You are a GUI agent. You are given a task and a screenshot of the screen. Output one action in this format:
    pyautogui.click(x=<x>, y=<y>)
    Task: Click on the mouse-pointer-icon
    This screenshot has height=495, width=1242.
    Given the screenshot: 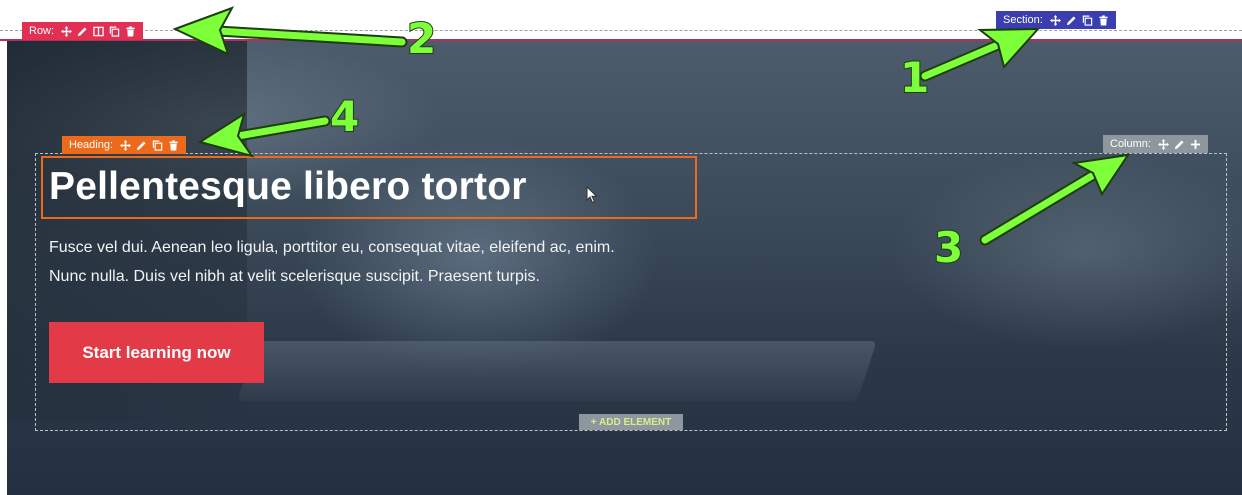 What is the action you would take?
    pyautogui.click(x=592, y=195)
    